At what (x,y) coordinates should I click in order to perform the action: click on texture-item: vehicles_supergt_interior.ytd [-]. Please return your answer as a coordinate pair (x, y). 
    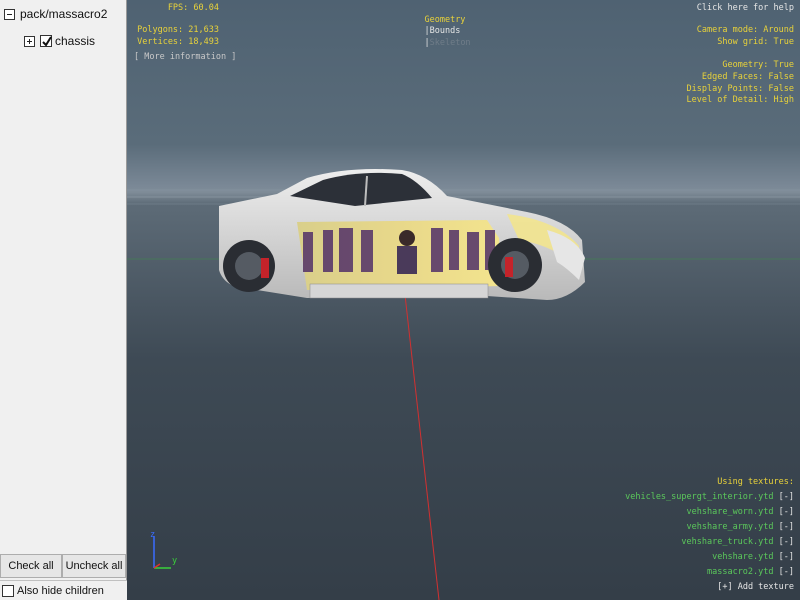
    Looking at the image, I should click on (709, 498).